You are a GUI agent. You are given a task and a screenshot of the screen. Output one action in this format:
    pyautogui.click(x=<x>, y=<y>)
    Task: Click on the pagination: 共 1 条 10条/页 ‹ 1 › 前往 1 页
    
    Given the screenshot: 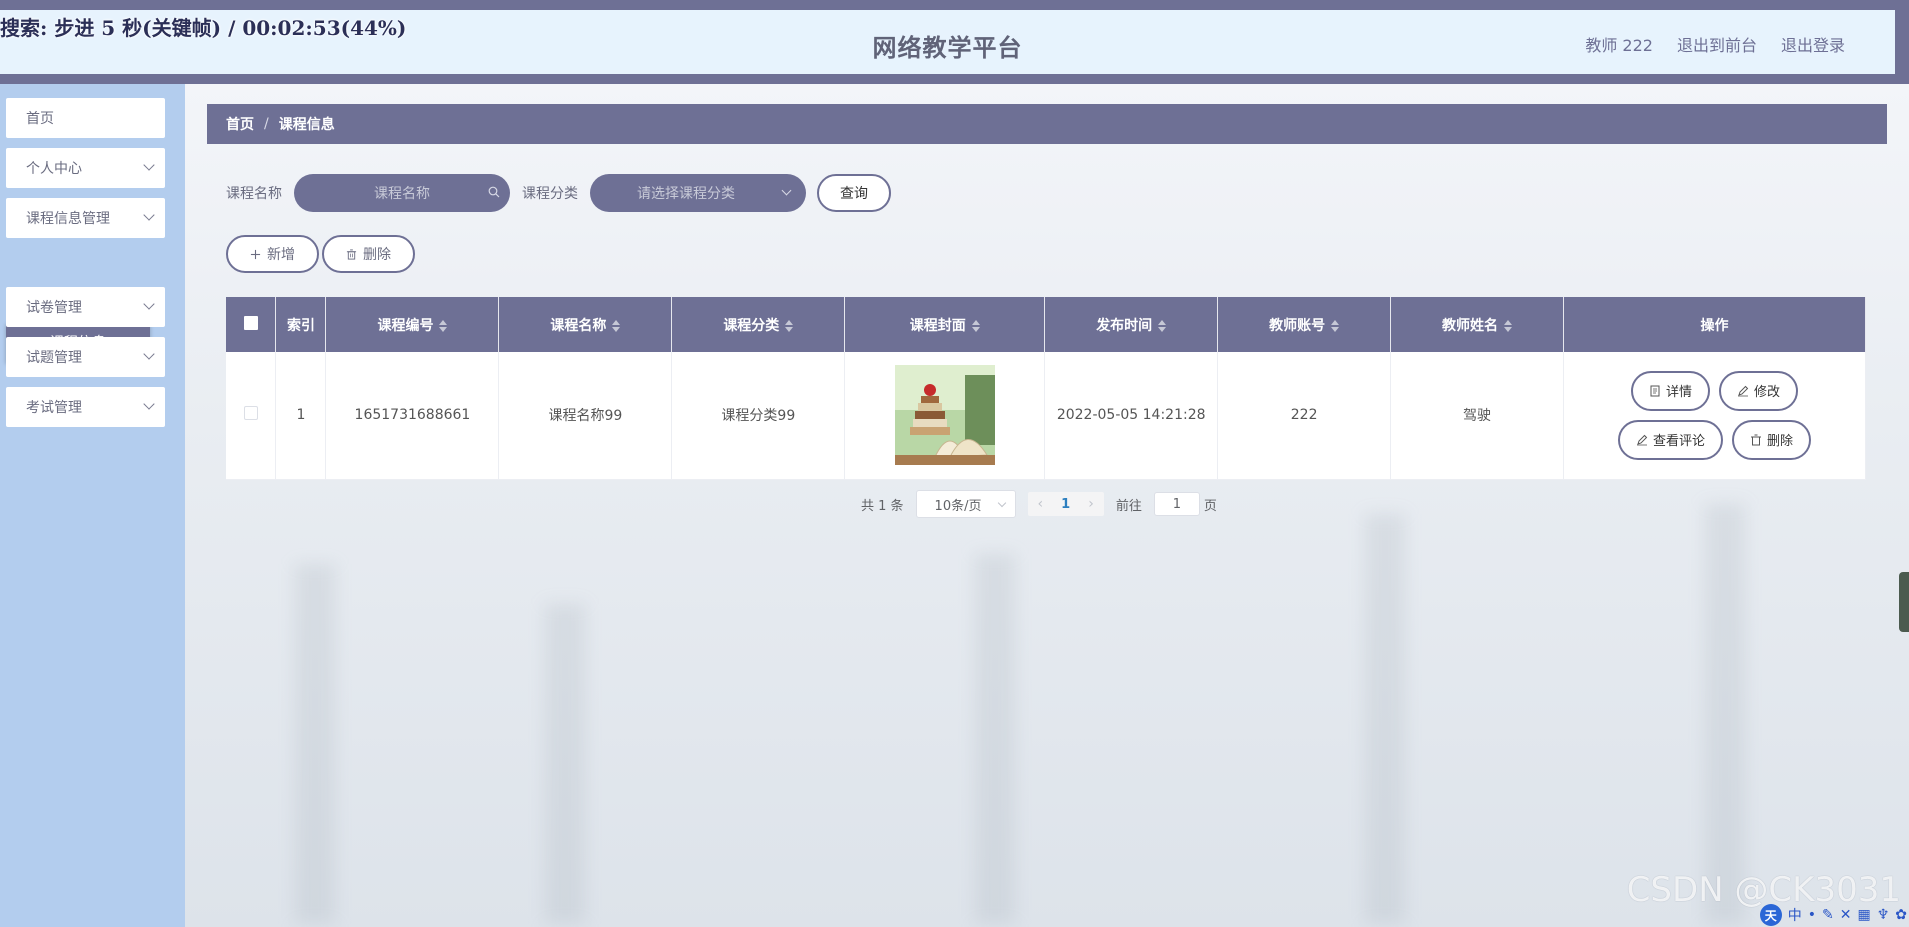 What is the action you would take?
    pyautogui.click(x=1039, y=504)
    